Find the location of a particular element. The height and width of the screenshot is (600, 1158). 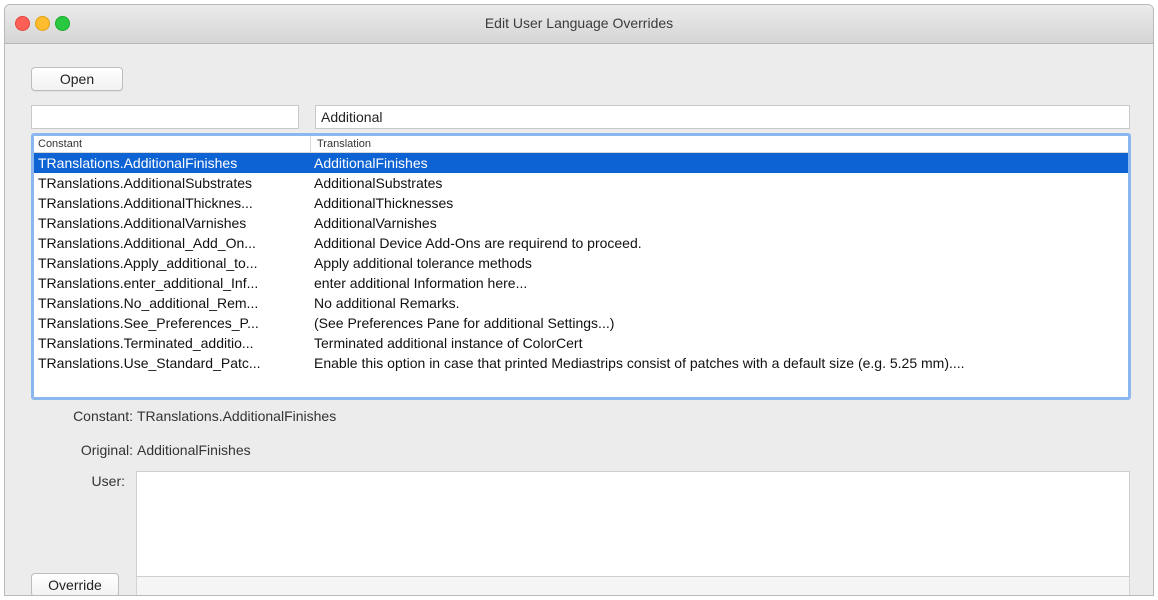

original-value: AdditionalFinishes is located at coordinates (194, 450).